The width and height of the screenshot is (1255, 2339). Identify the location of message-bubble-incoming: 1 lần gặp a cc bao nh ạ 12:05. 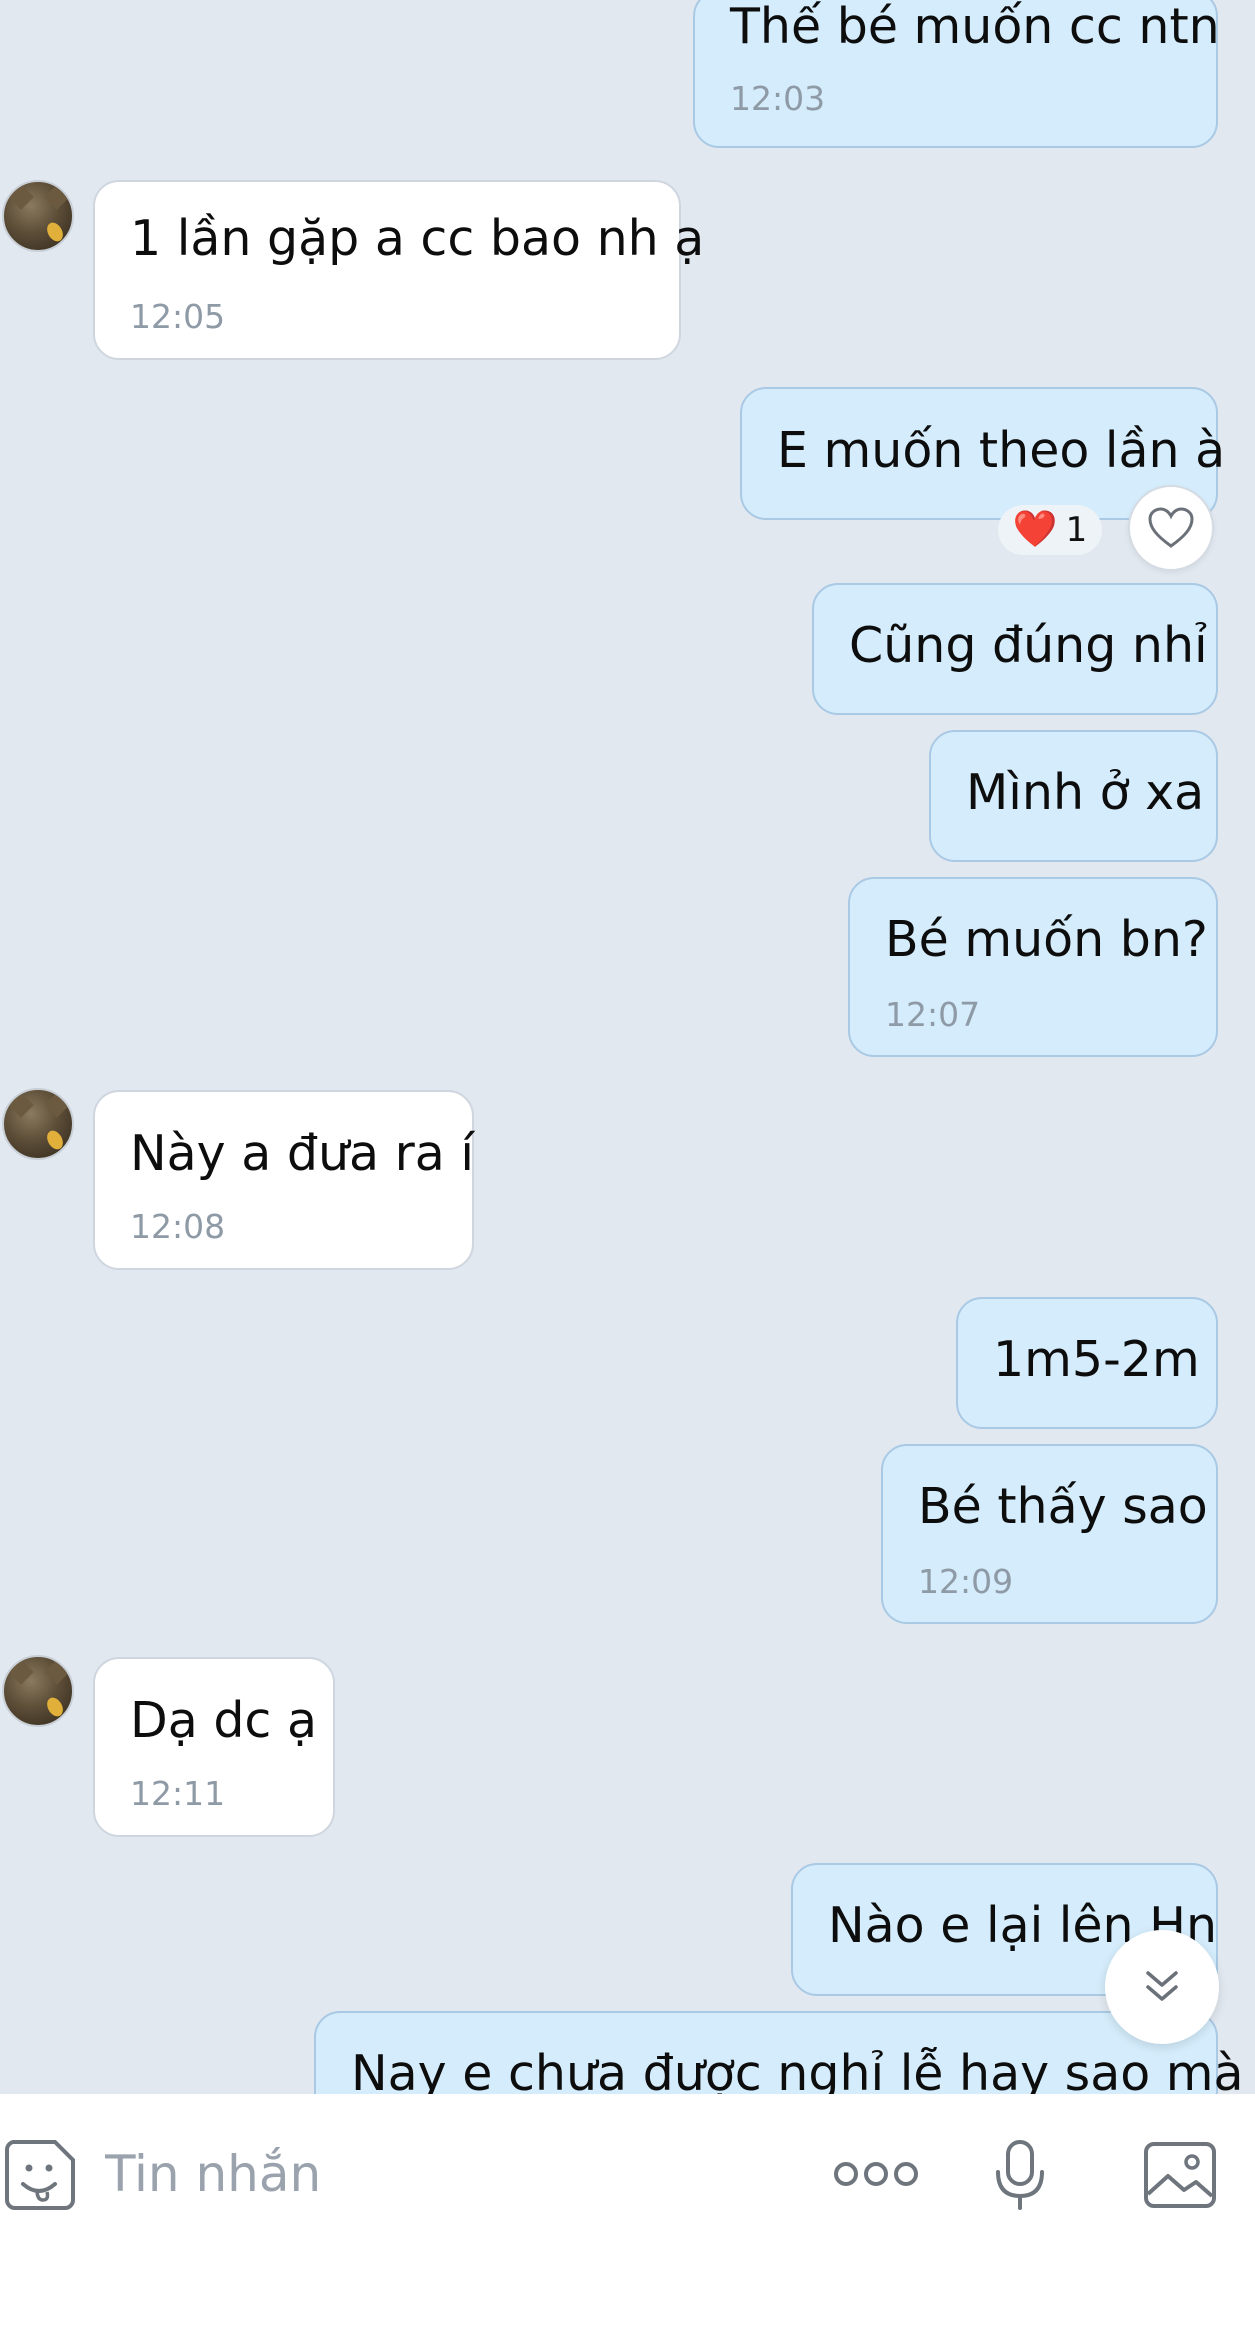
(398, 270).